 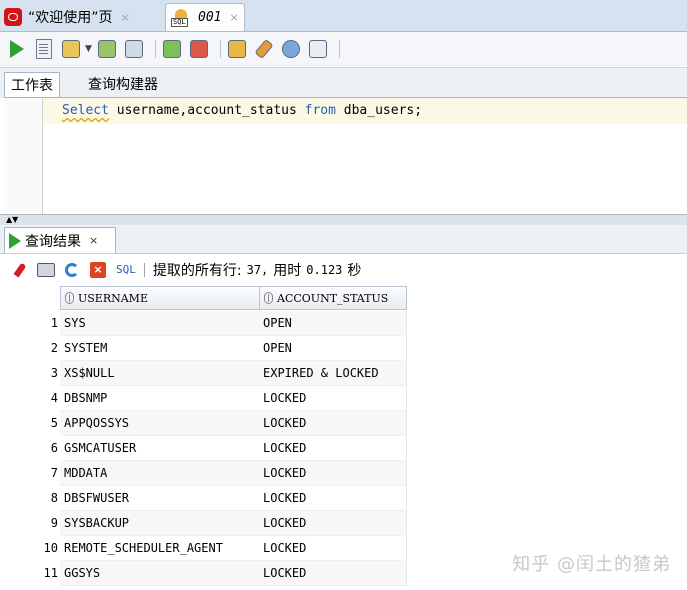 I want to click on tab-query-result: 查询结果 ×, so click(x=60, y=240).